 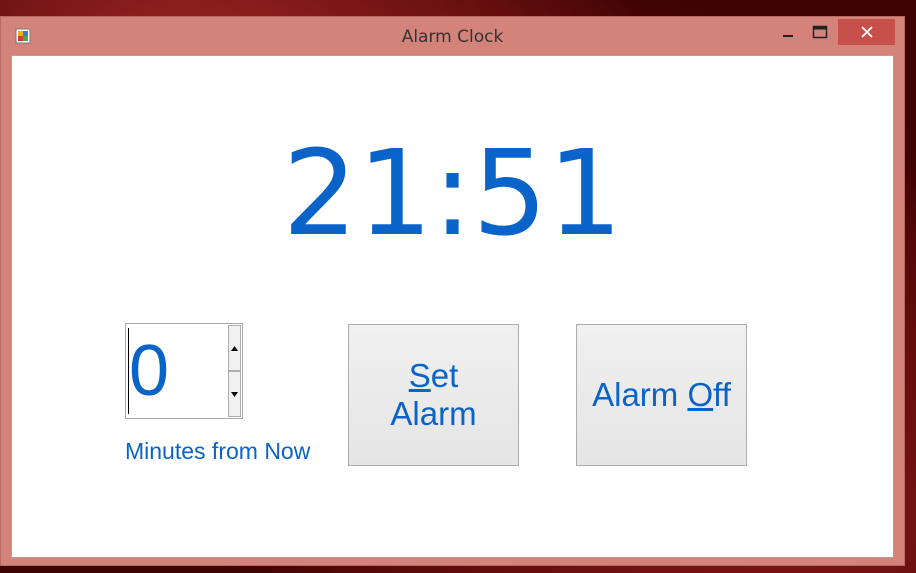 What do you see at coordinates (452, 193) in the screenshot?
I see `clock-display: 21:51` at bounding box center [452, 193].